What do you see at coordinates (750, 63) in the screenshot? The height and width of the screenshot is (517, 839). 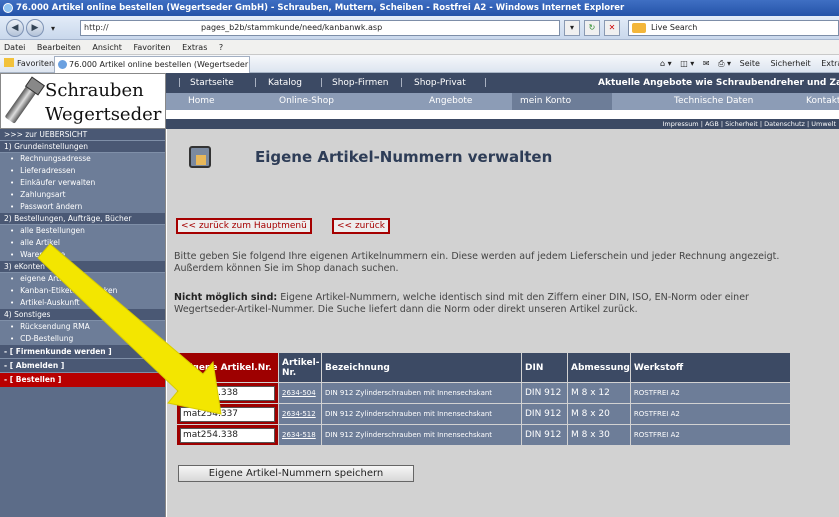 I see `page-menu: Seite` at bounding box center [750, 63].